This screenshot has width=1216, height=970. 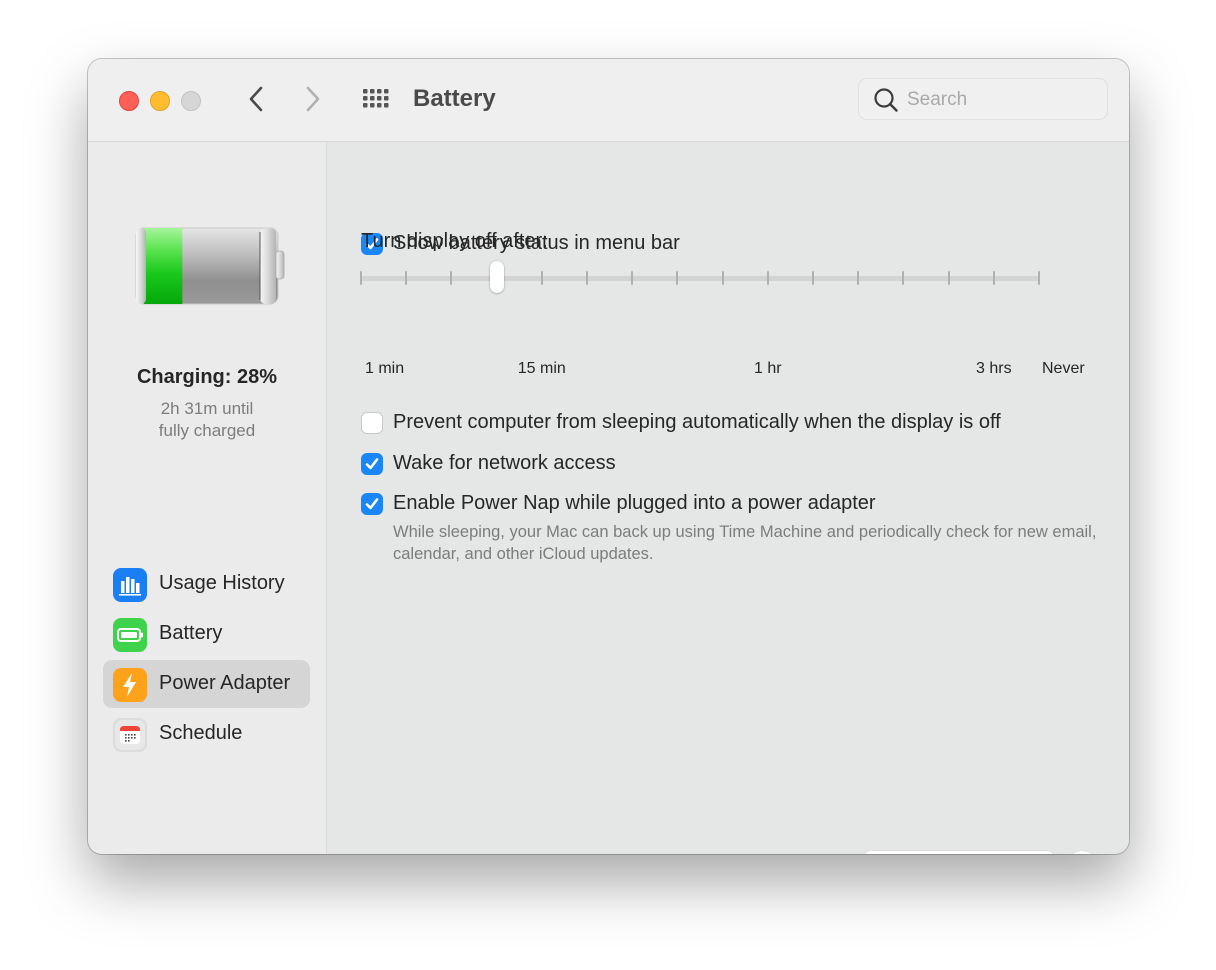 I want to click on charge-status: Charging: 28%, so click(x=207, y=377).